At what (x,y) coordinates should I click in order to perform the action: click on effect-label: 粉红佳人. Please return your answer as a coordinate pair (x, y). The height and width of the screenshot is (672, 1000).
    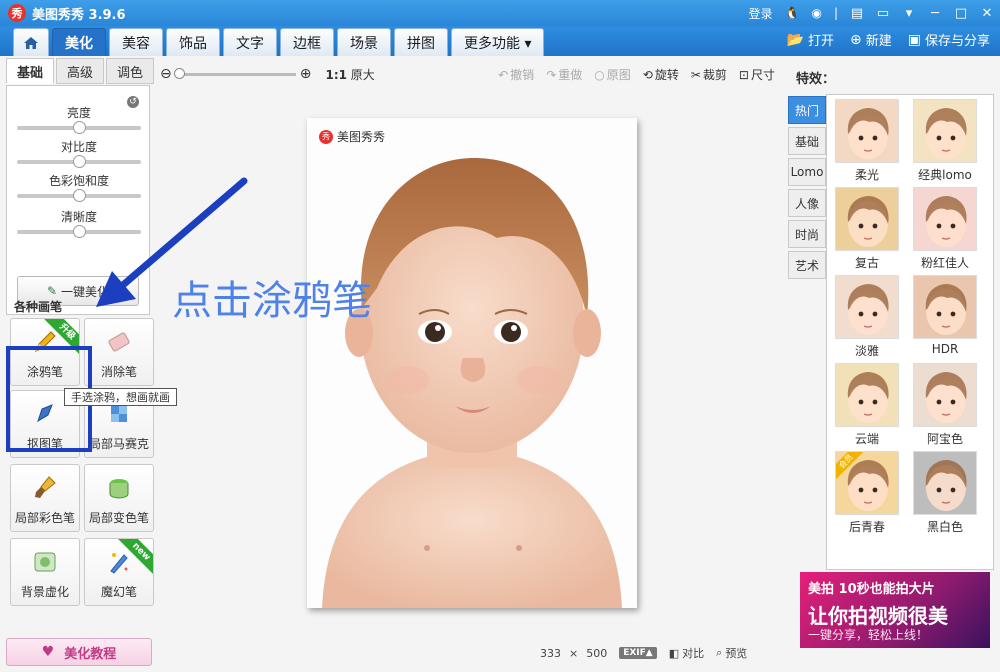
    Looking at the image, I should click on (944, 263).